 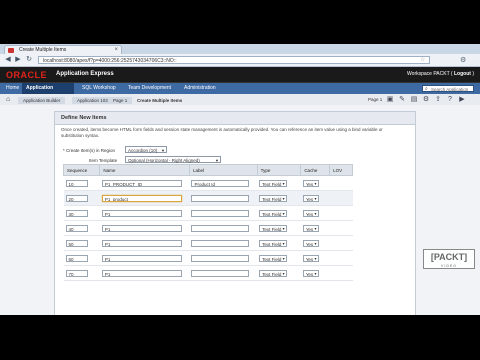 I want to click on table-row: 60 P1_ Text Field ▼ Yes ▼, so click(x=208, y=258).